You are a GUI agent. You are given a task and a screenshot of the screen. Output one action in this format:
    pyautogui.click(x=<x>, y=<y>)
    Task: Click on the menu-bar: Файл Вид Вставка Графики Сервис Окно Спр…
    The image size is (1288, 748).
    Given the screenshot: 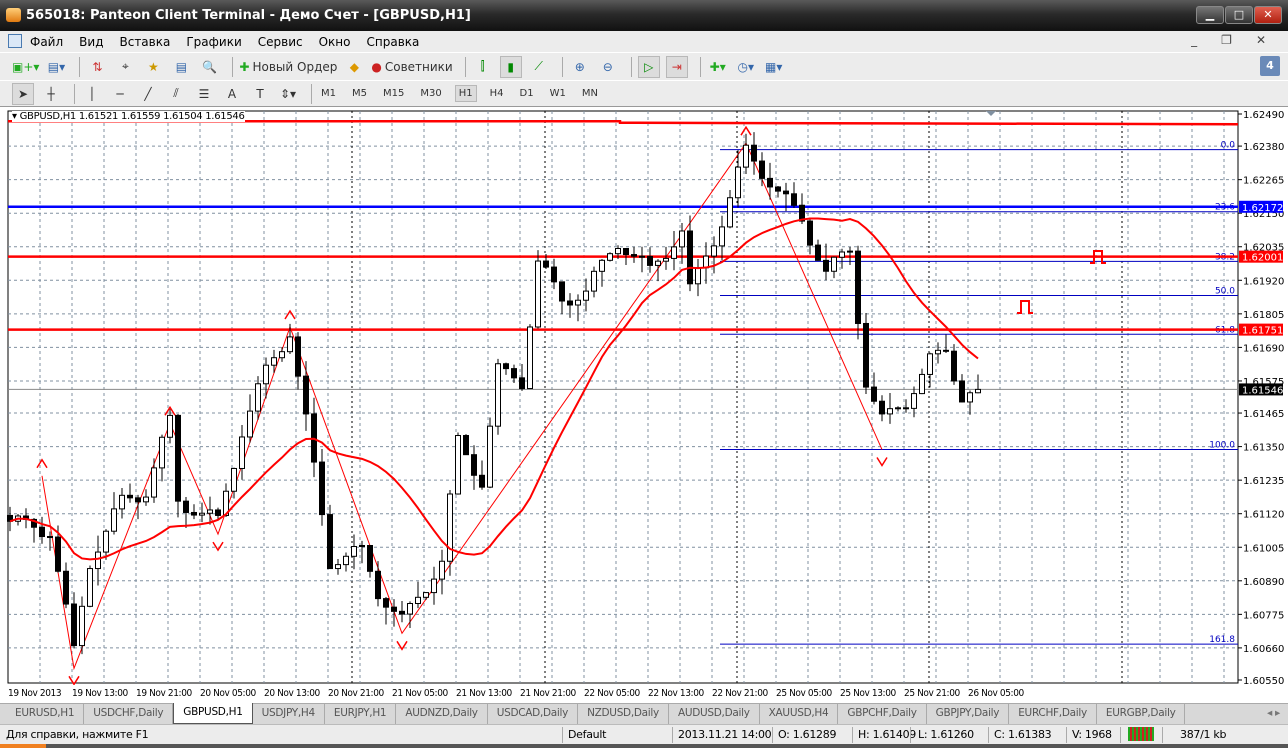 What is the action you would take?
    pyautogui.click(x=644, y=41)
    